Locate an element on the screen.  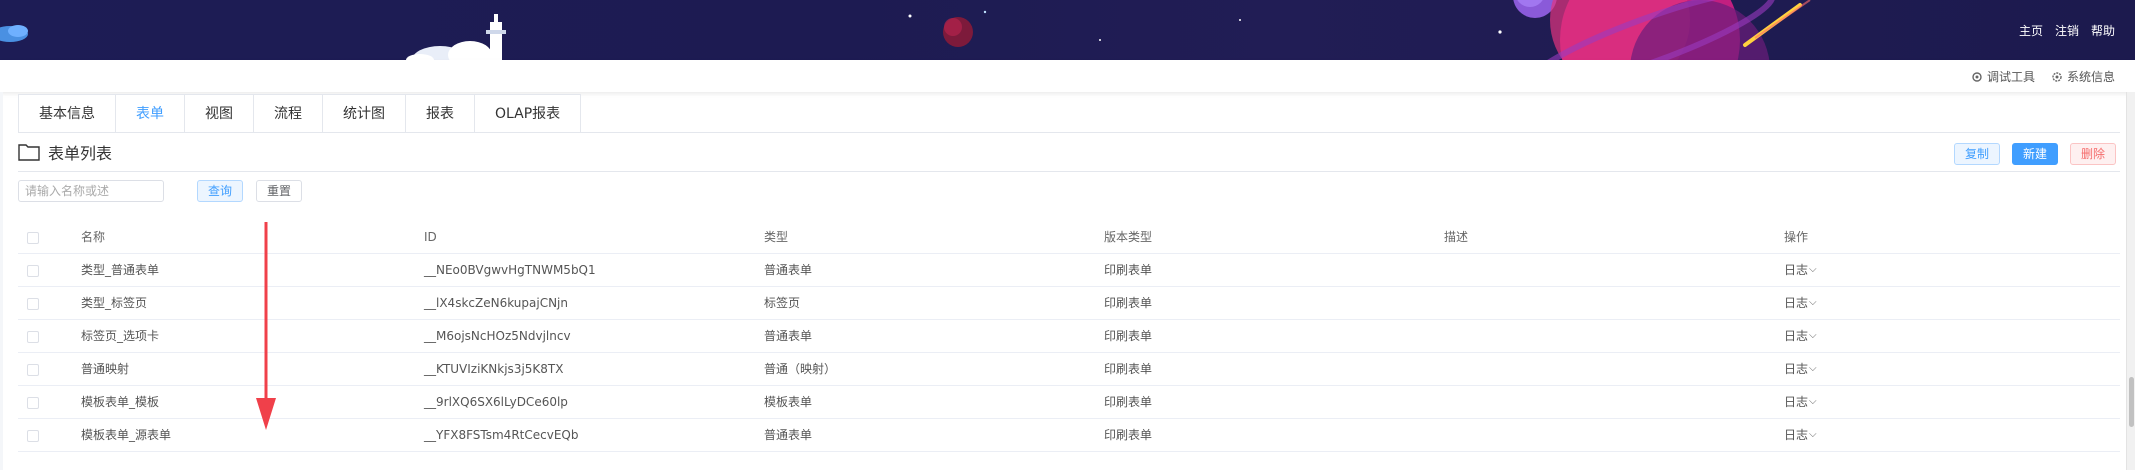
top-banner: 主页 注销 帮助 is located at coordinates (1067, 30).